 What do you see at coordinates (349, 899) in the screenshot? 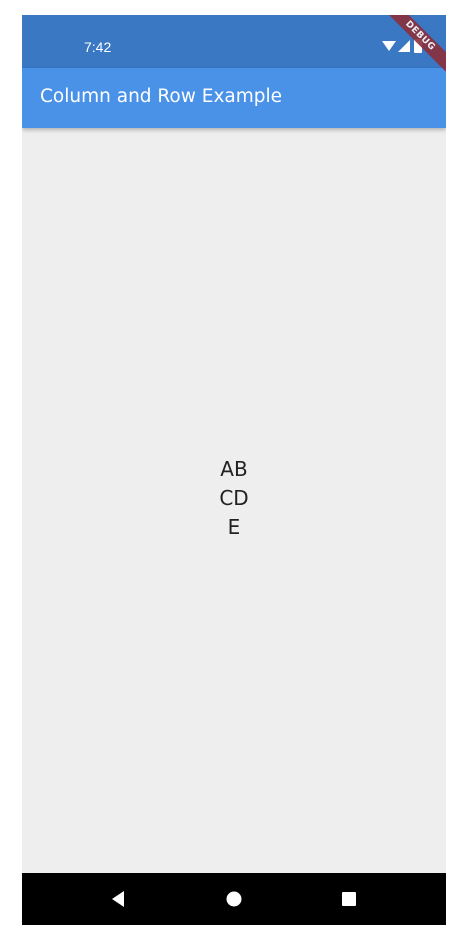
I see `recents-icon` at bounding box center [349, 899].